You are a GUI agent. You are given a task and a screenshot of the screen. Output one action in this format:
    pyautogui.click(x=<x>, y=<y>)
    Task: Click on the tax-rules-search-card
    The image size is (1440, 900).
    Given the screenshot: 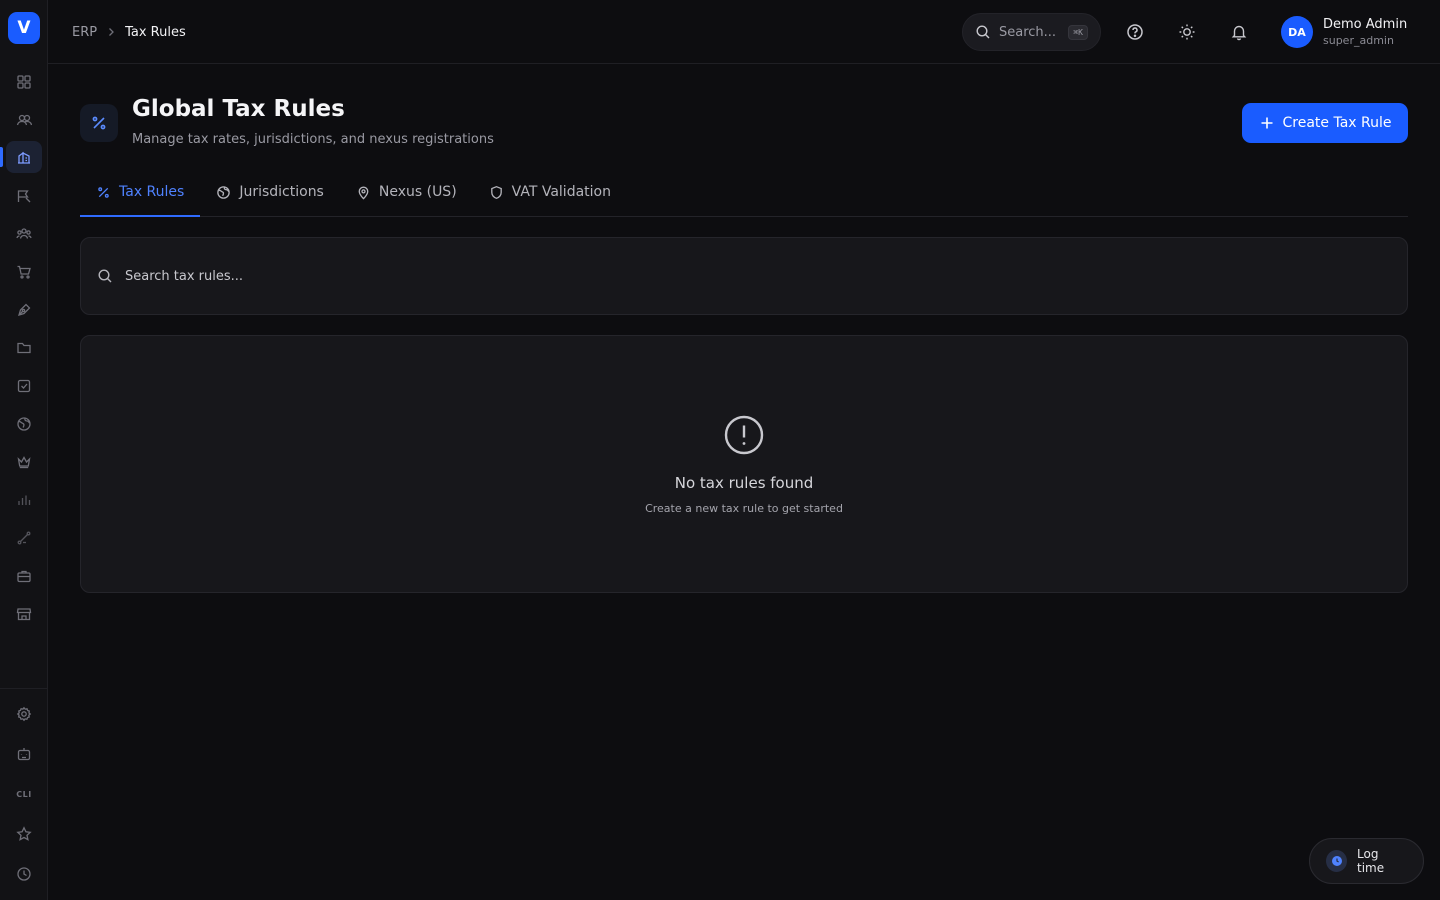 What is the action you would take?
    pyautogui.click(x=744, y=276)
    